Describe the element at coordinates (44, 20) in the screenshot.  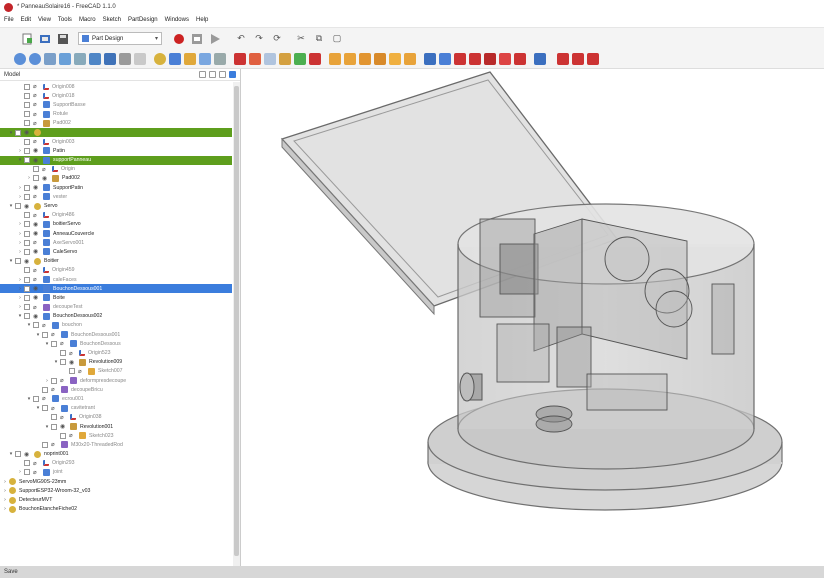
I see `menu-view: View` at that location.